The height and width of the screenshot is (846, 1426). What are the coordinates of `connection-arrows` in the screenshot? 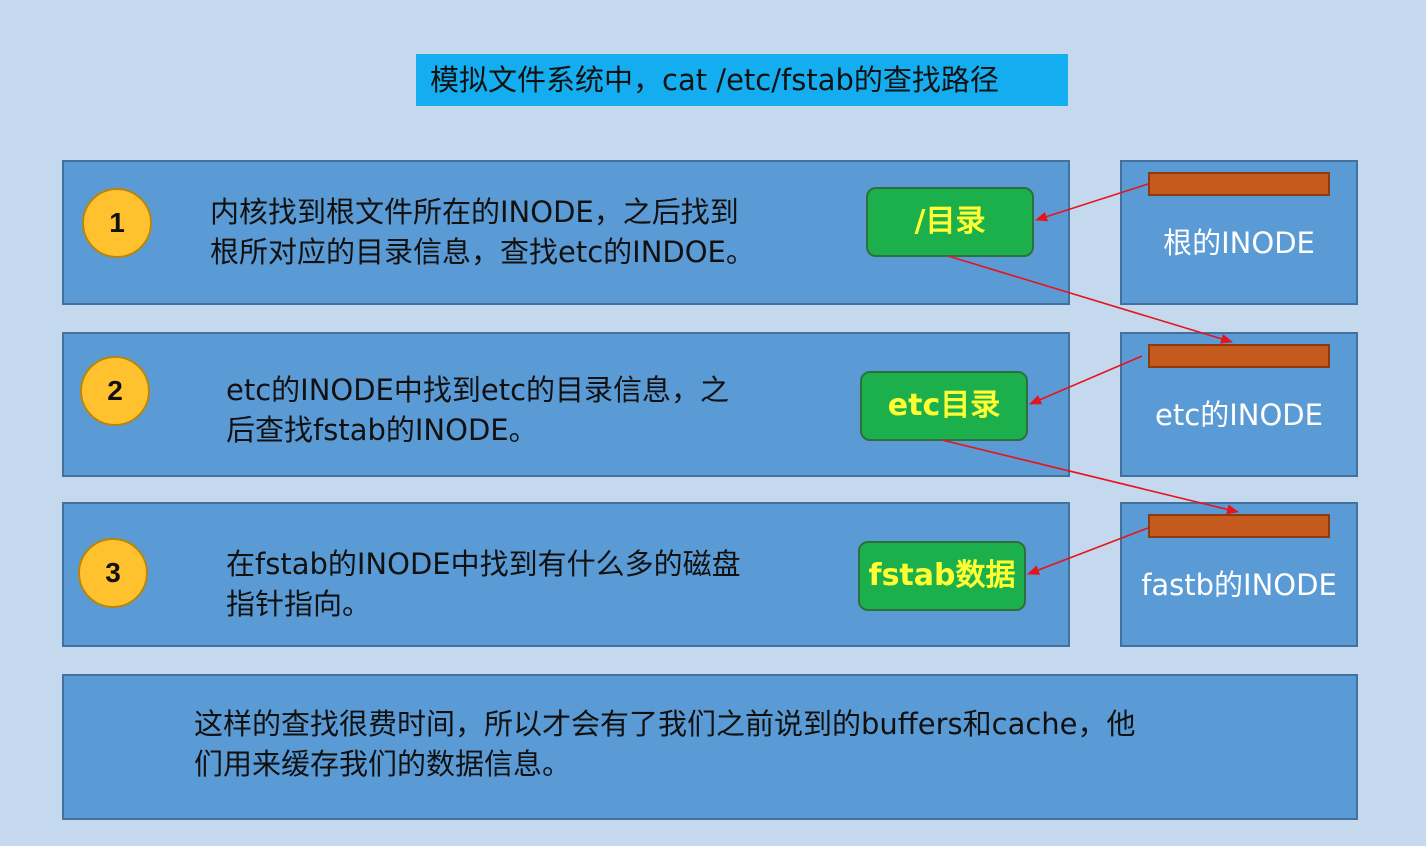 It's located at (1090, 379).